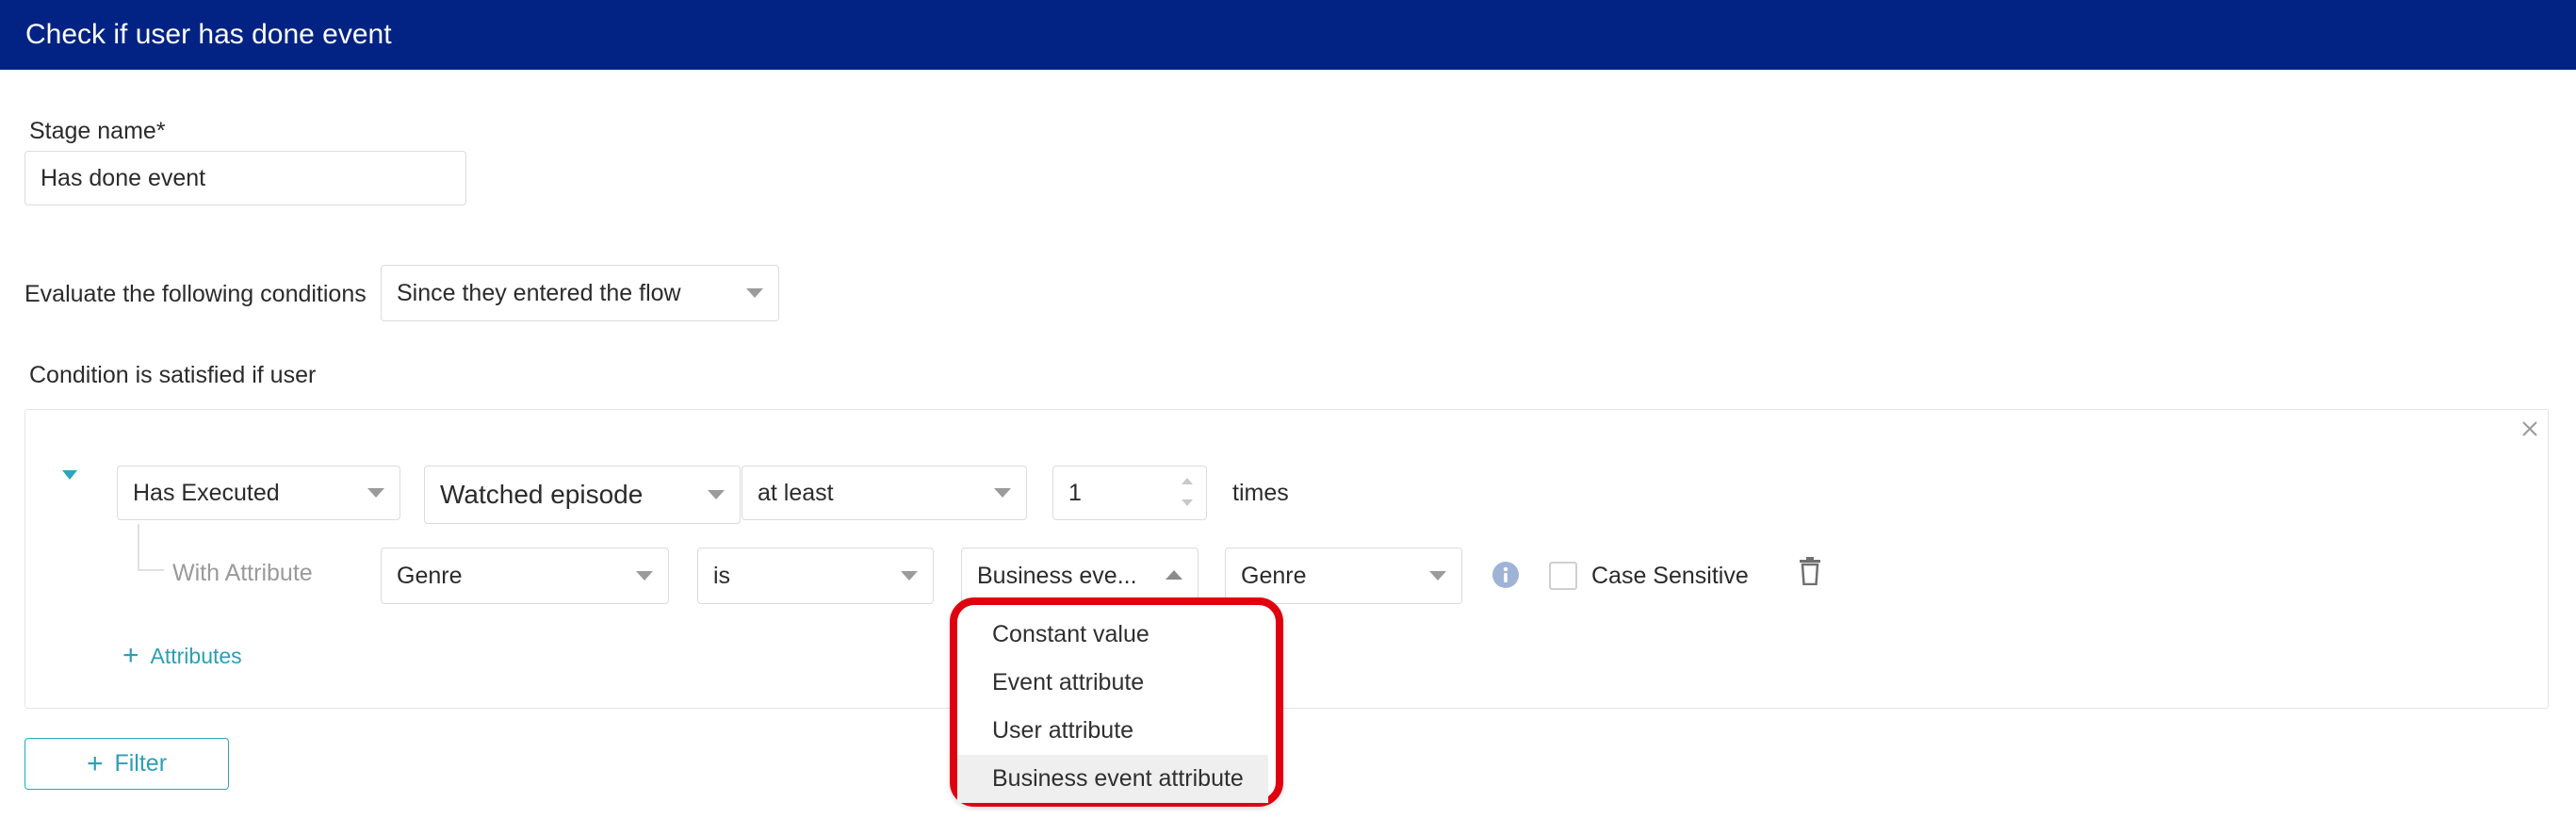 This screenshot has height=818, width=2576. What do you see at coordinates (1670, 576) in the screenshot?
I see `case-sensitive-label: Case Sensitive` at bounding box center [1670, 576].